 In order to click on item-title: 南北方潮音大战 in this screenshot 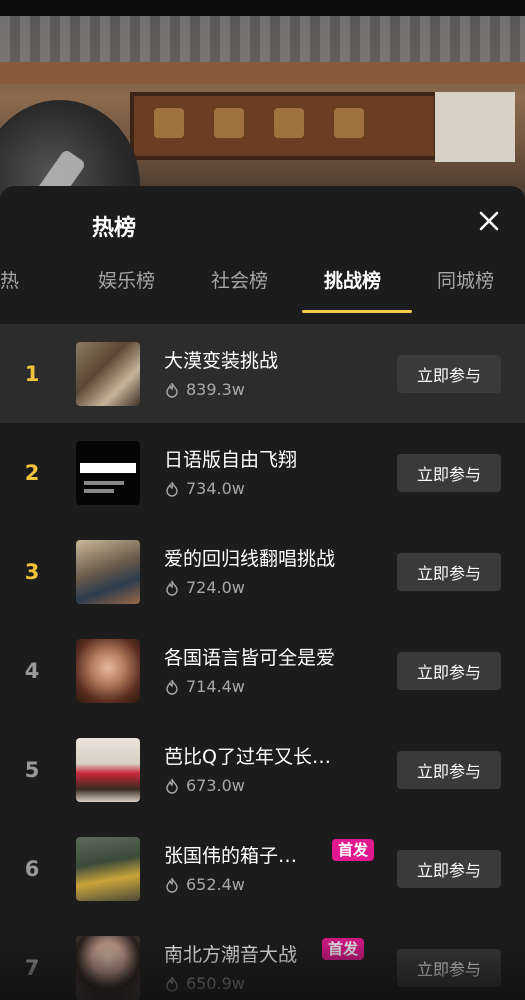, I will do `click(231, 955)`.